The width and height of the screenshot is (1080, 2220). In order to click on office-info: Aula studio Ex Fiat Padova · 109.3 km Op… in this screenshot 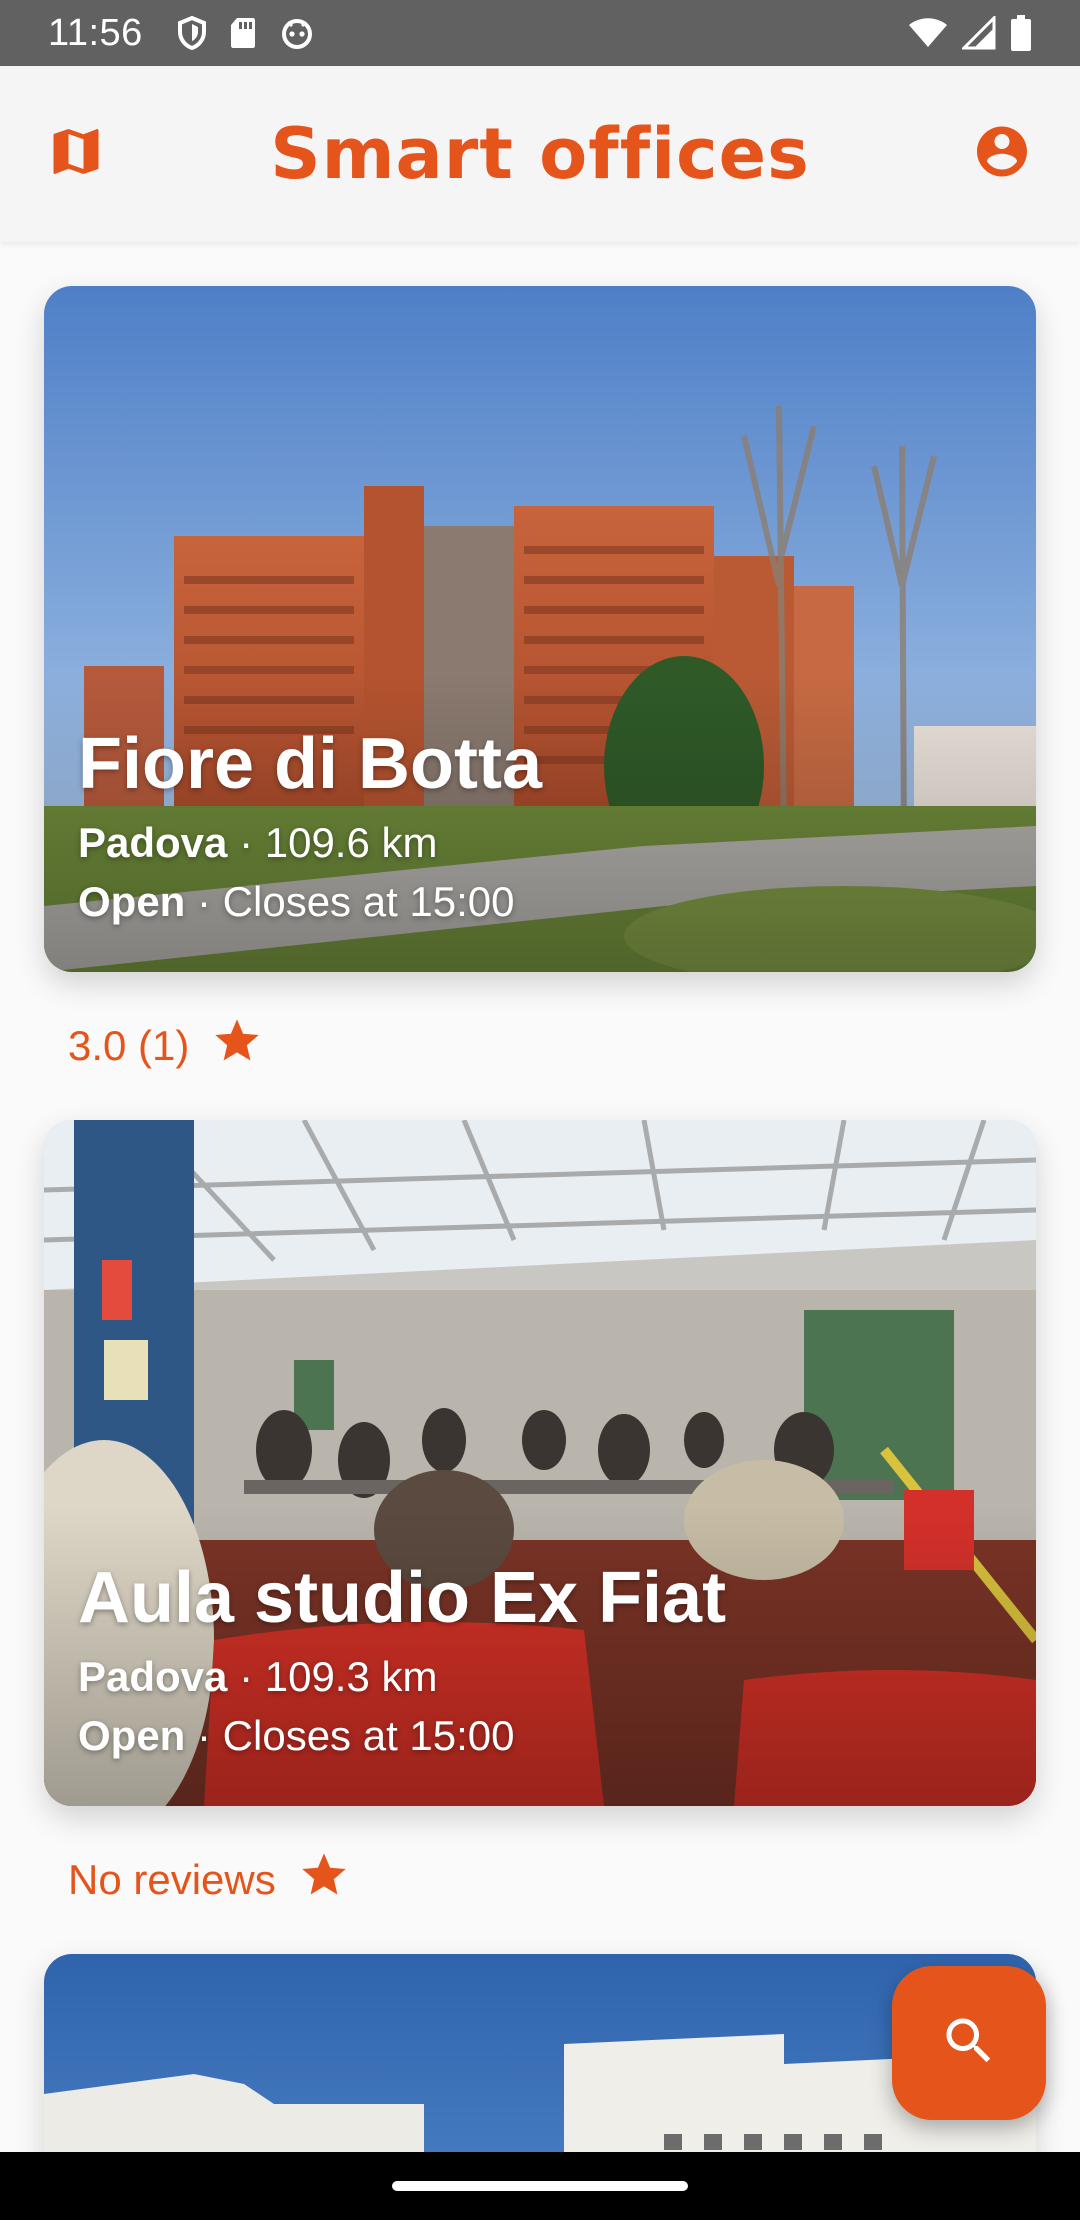, I will do `click(402, 1664)`.